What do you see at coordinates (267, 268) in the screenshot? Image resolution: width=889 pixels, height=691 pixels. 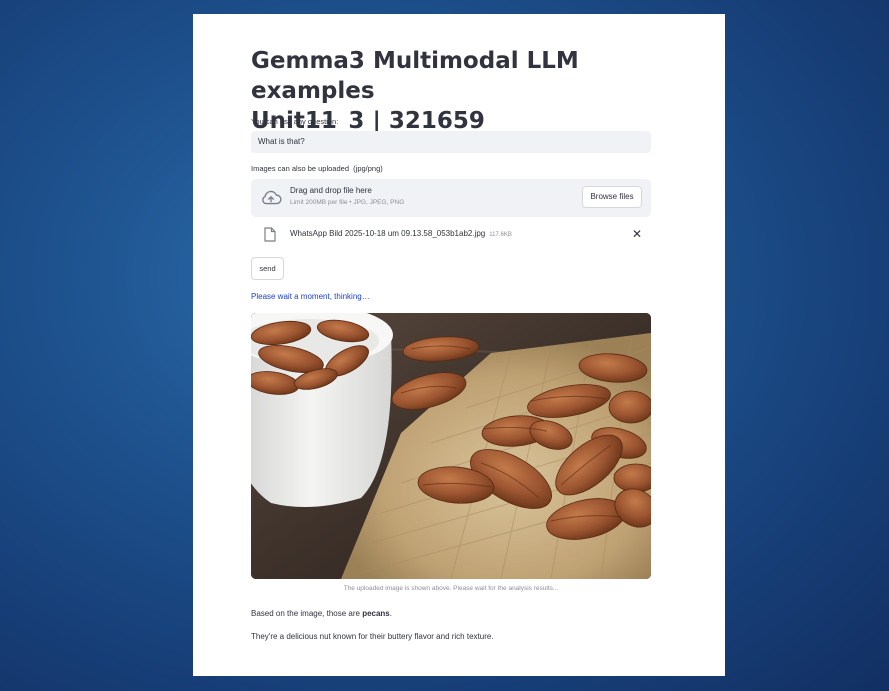 I see `send-button: send` at bounding box center [267, 268].